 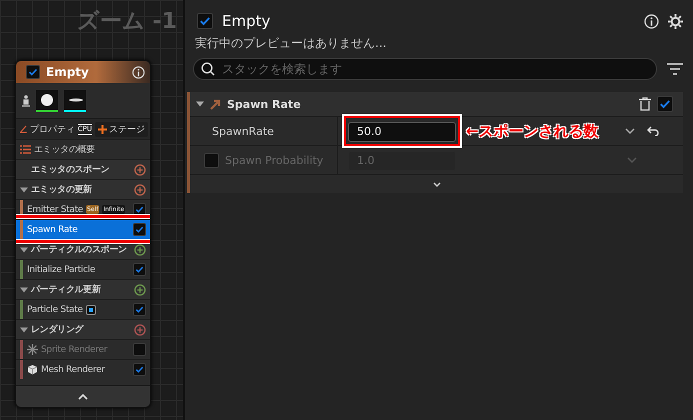 I want to click on summary-row: エミッタの概要, so click(x=83, y=149).